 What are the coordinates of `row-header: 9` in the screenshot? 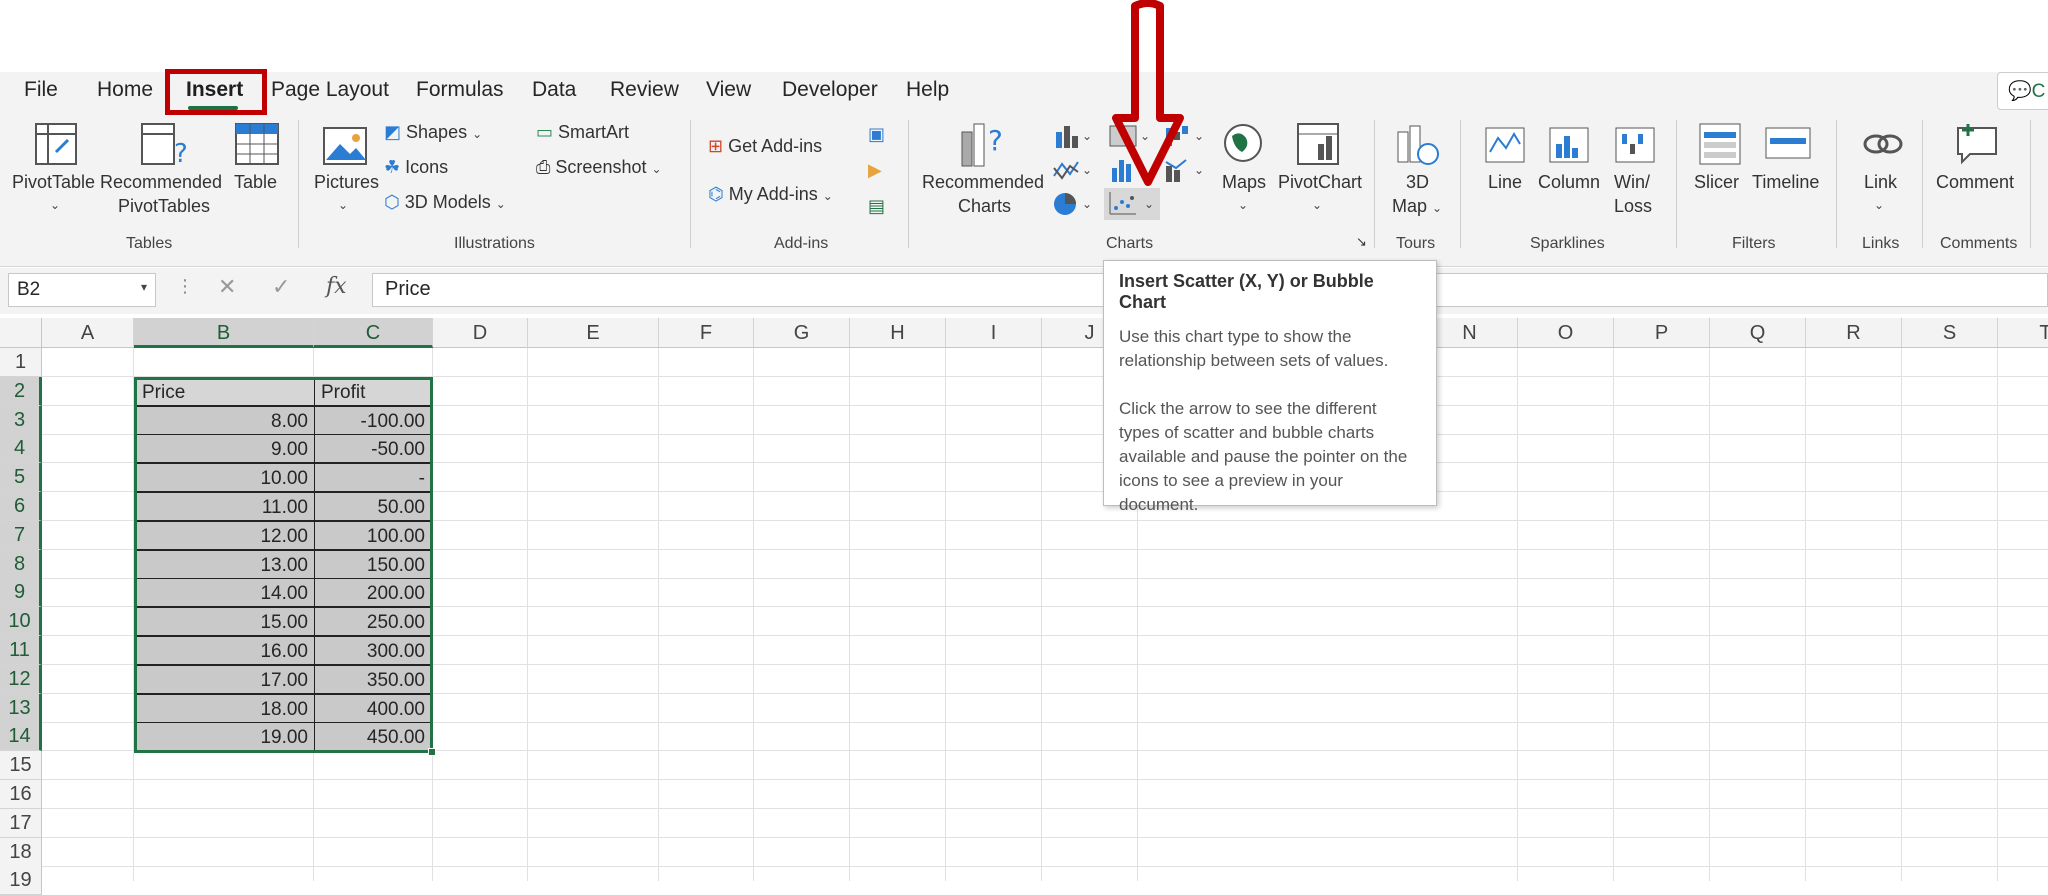 It's located at (21, 593).